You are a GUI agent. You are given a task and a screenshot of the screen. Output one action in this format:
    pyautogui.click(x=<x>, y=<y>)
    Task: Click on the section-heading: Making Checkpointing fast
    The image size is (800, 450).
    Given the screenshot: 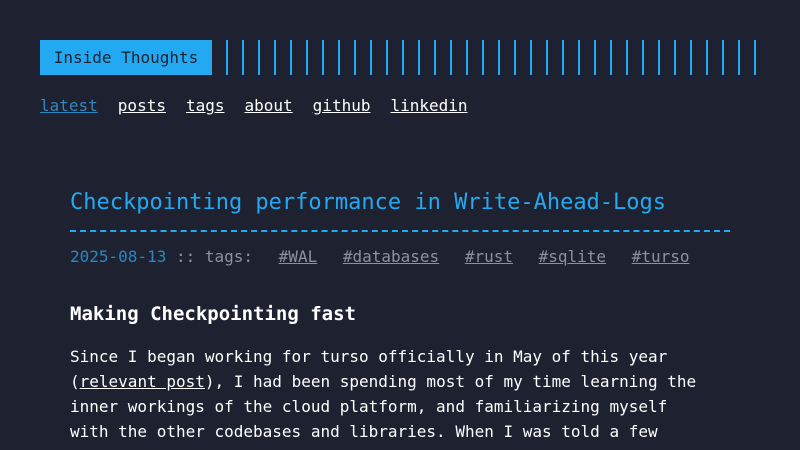 What is the action you would take?
    pyautogui.click(x=213, y=314)
    